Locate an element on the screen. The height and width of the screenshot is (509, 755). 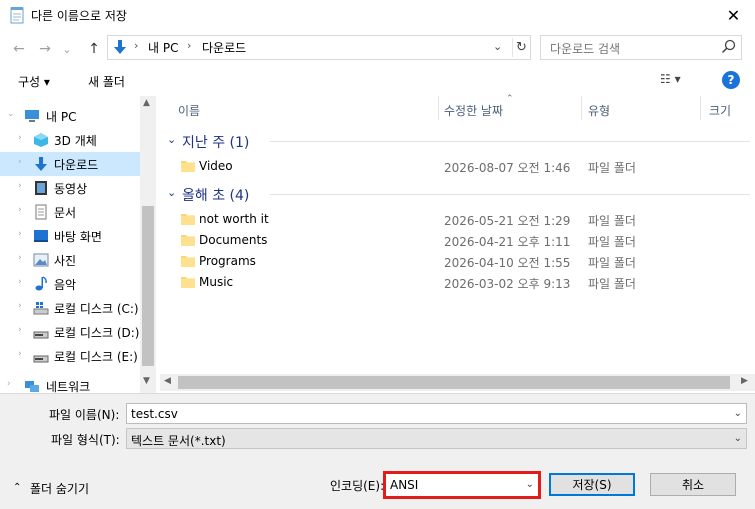
refresh-button: ↻ is located at coordinates (521, 47).